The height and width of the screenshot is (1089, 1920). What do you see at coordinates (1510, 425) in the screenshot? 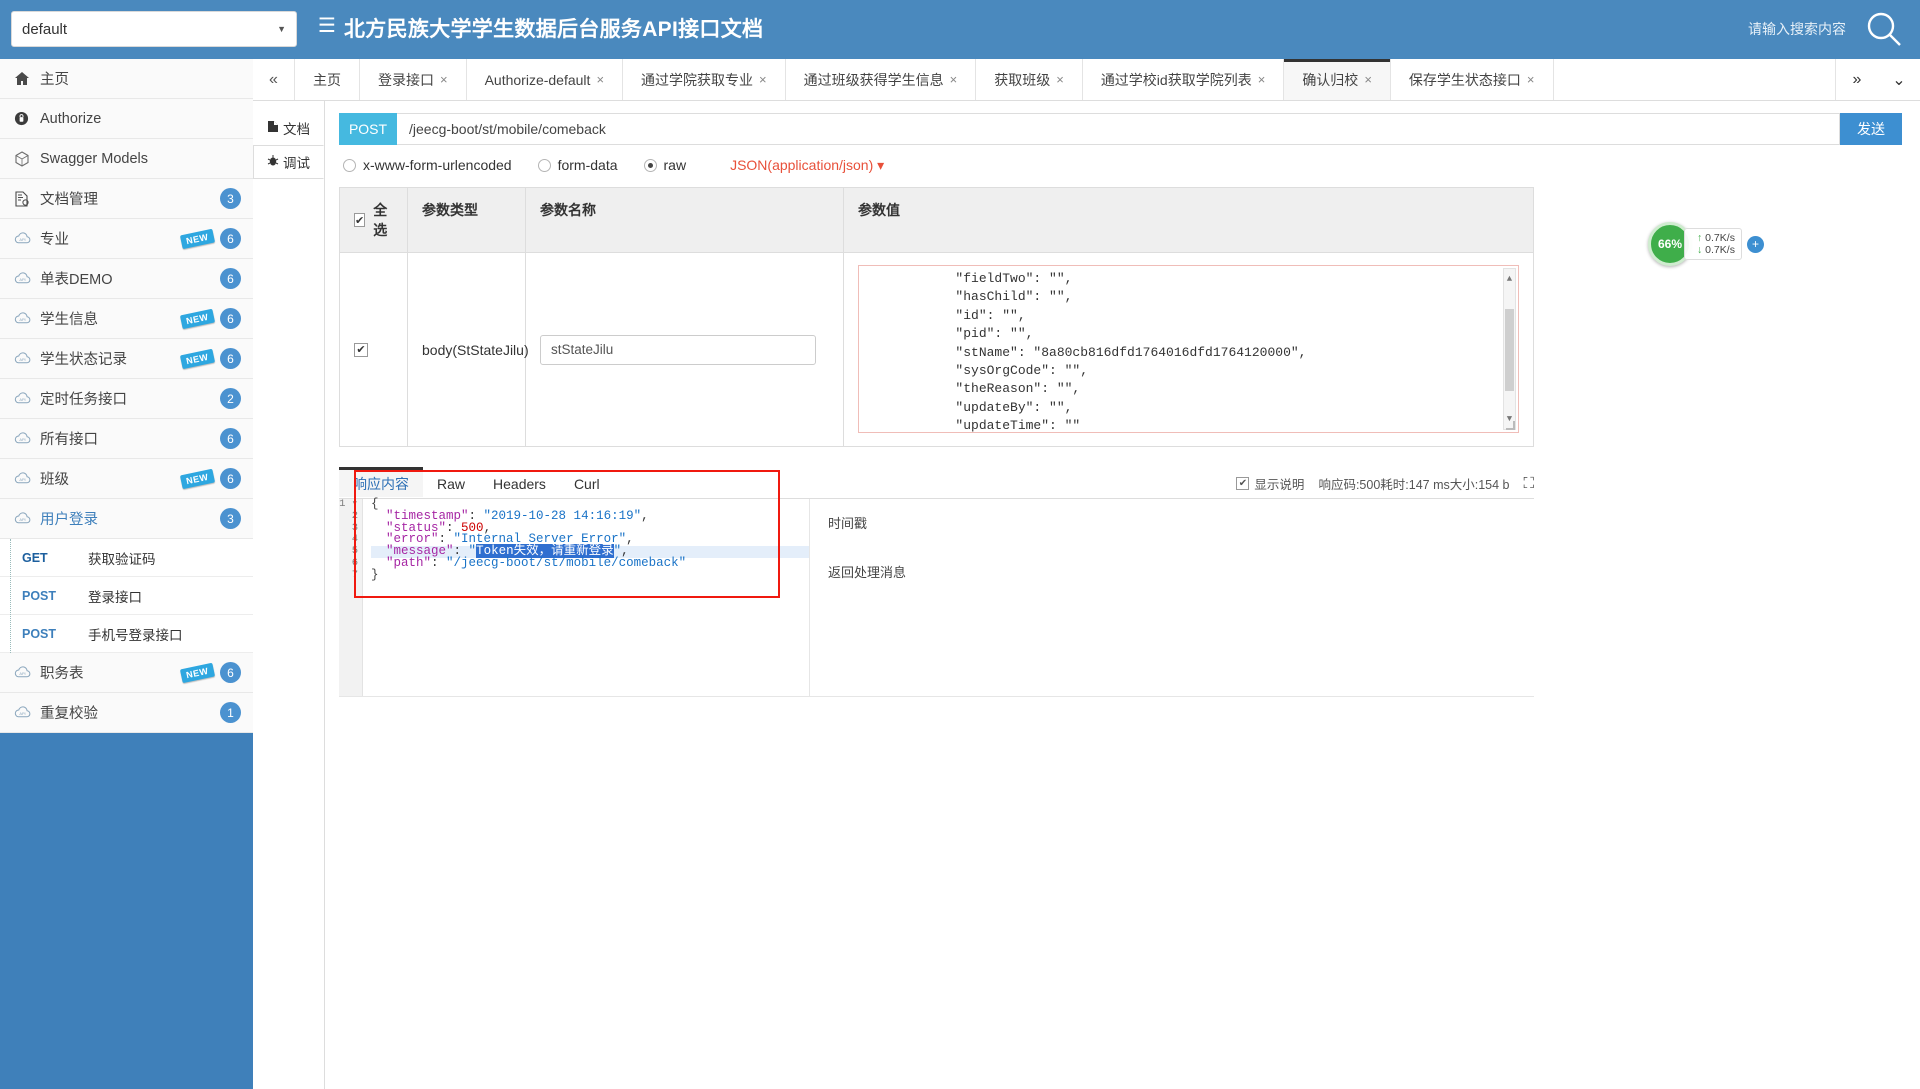
I see `resize-grip` at bounding box center [1510, 425].